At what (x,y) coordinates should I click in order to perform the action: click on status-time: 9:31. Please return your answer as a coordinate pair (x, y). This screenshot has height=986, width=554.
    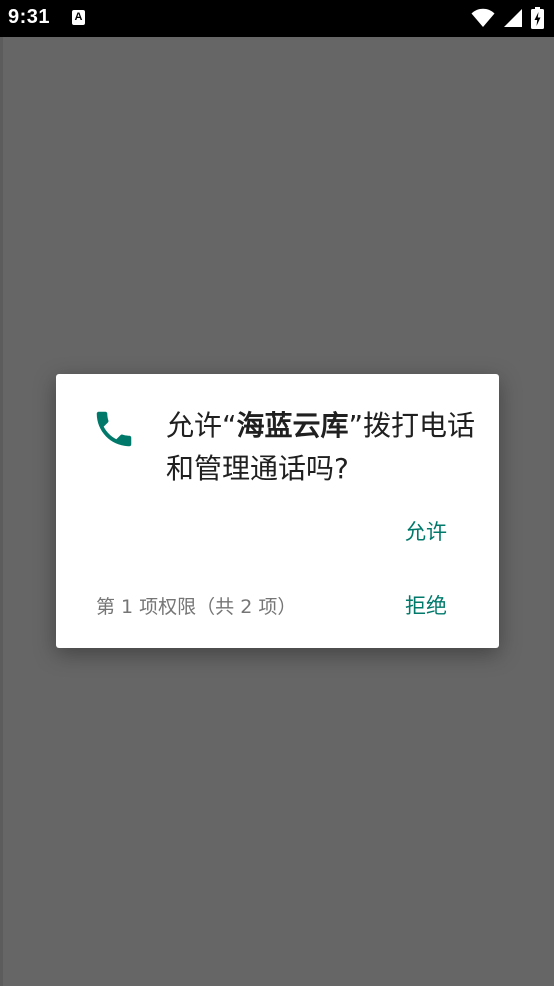
    Looking at the image, I should click on (29, 17).